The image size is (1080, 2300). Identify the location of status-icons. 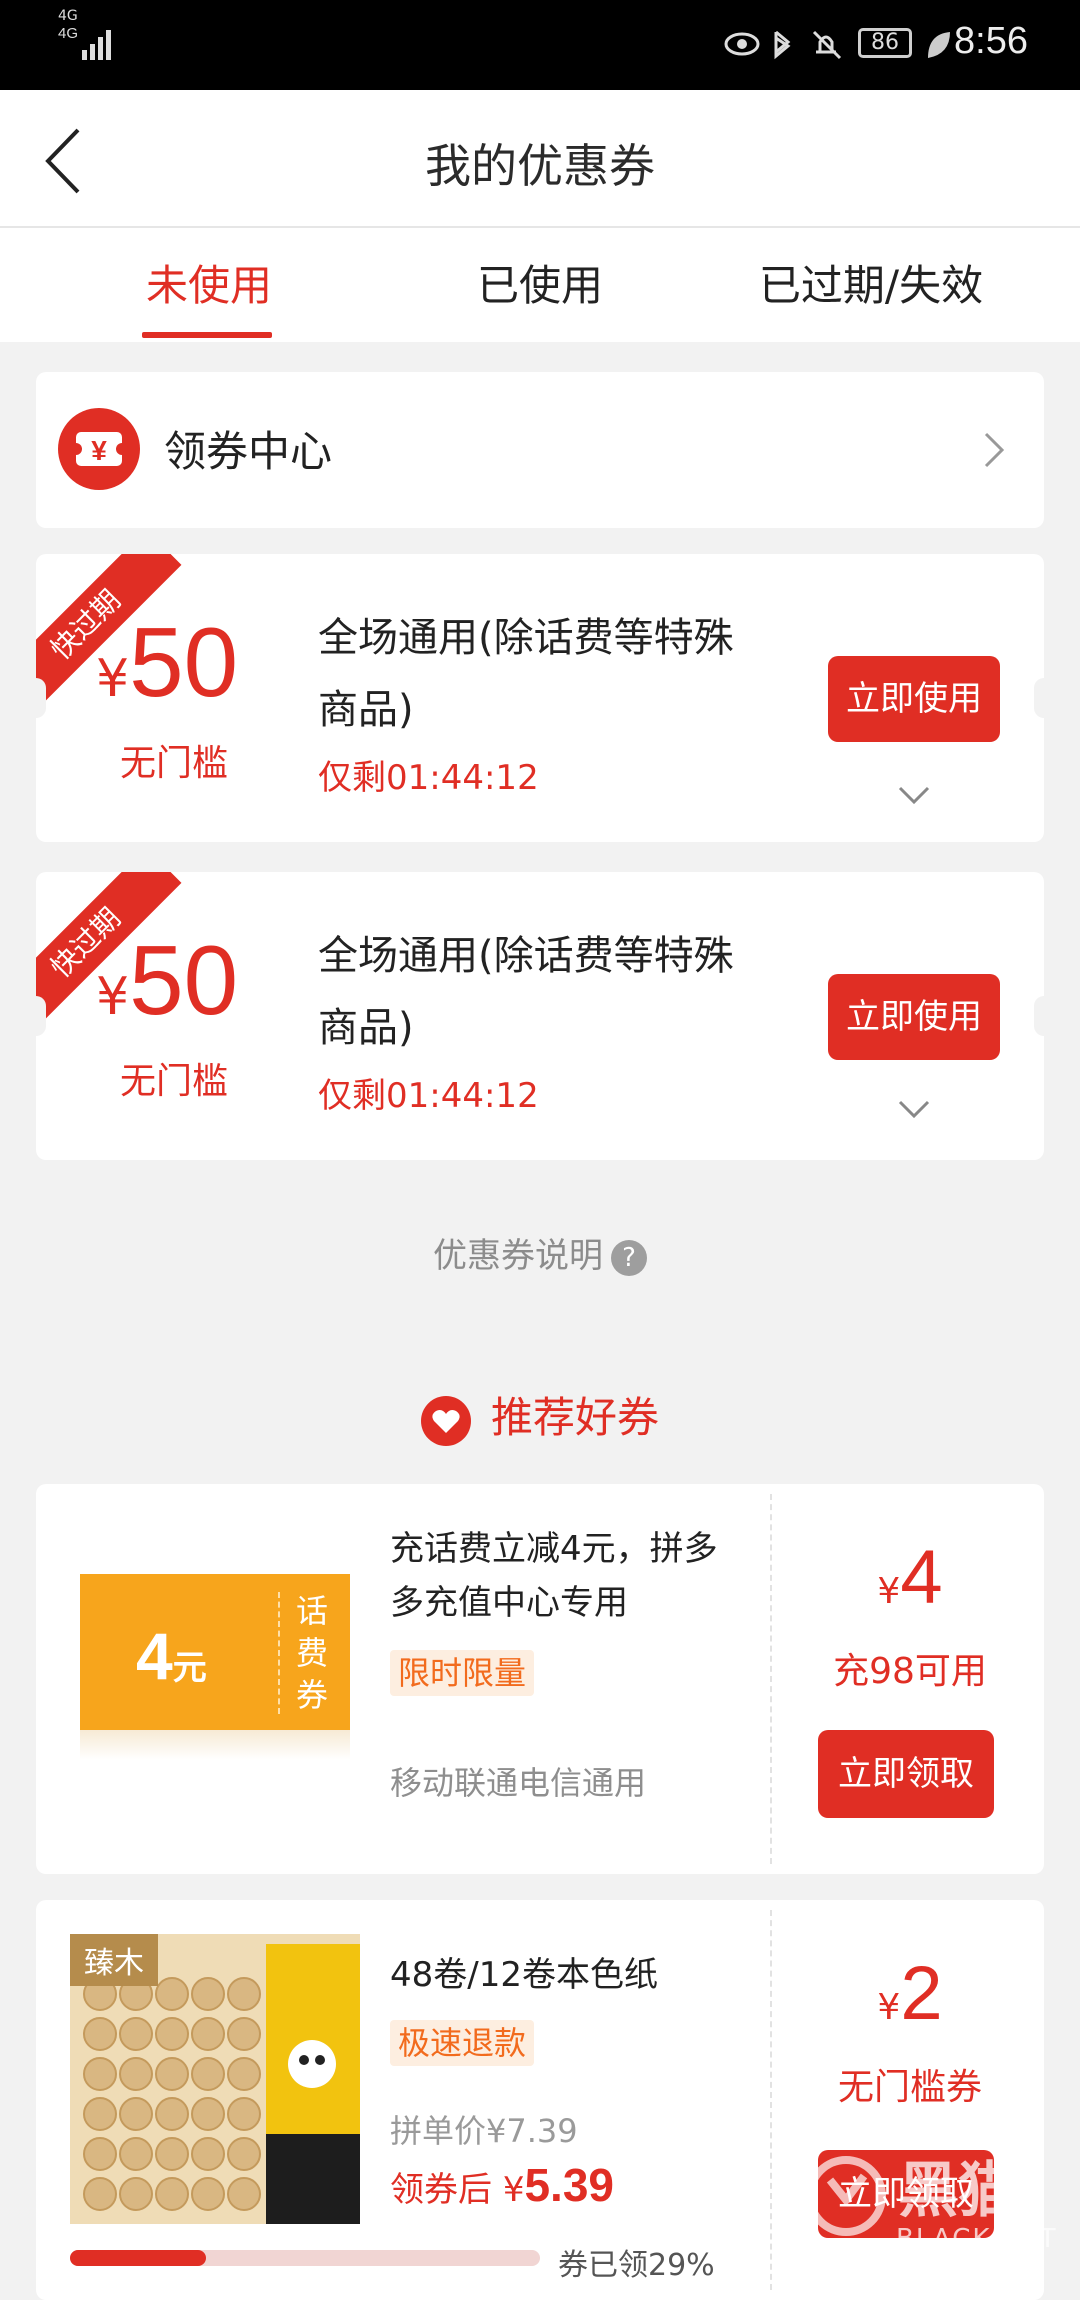
(783, 45).